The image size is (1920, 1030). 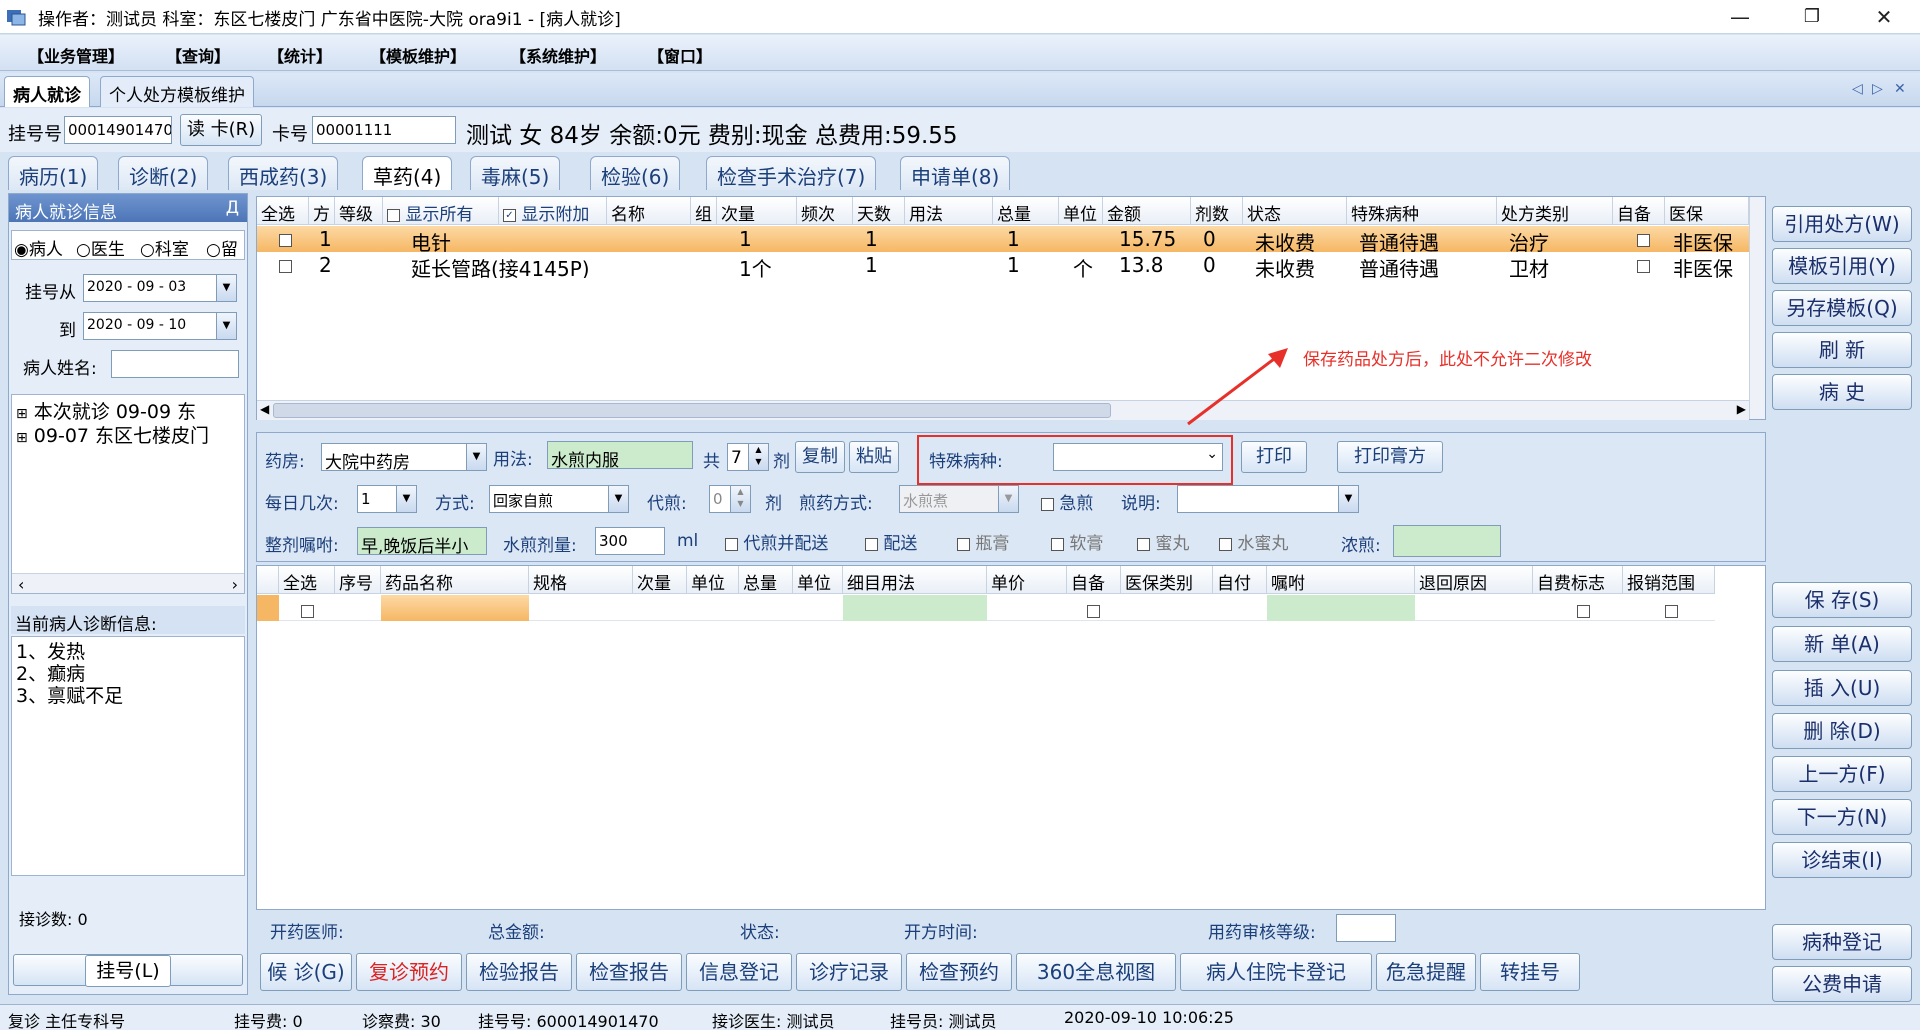 What do you see at coordinates (1842, 860) in the screenshot?
I see `finish-visit-button: 诊结束(I)` at bounding box center [1842, 860].